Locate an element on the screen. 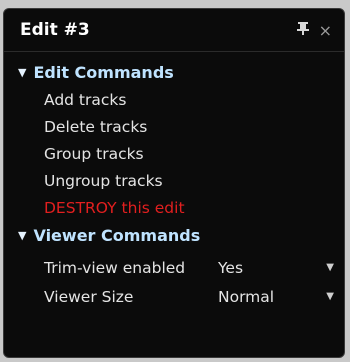 The height and width of the screenshot is (362, 350). trim-view-setting: Trim-view enabled Yes ▼ is located at coordinates (174, 267).